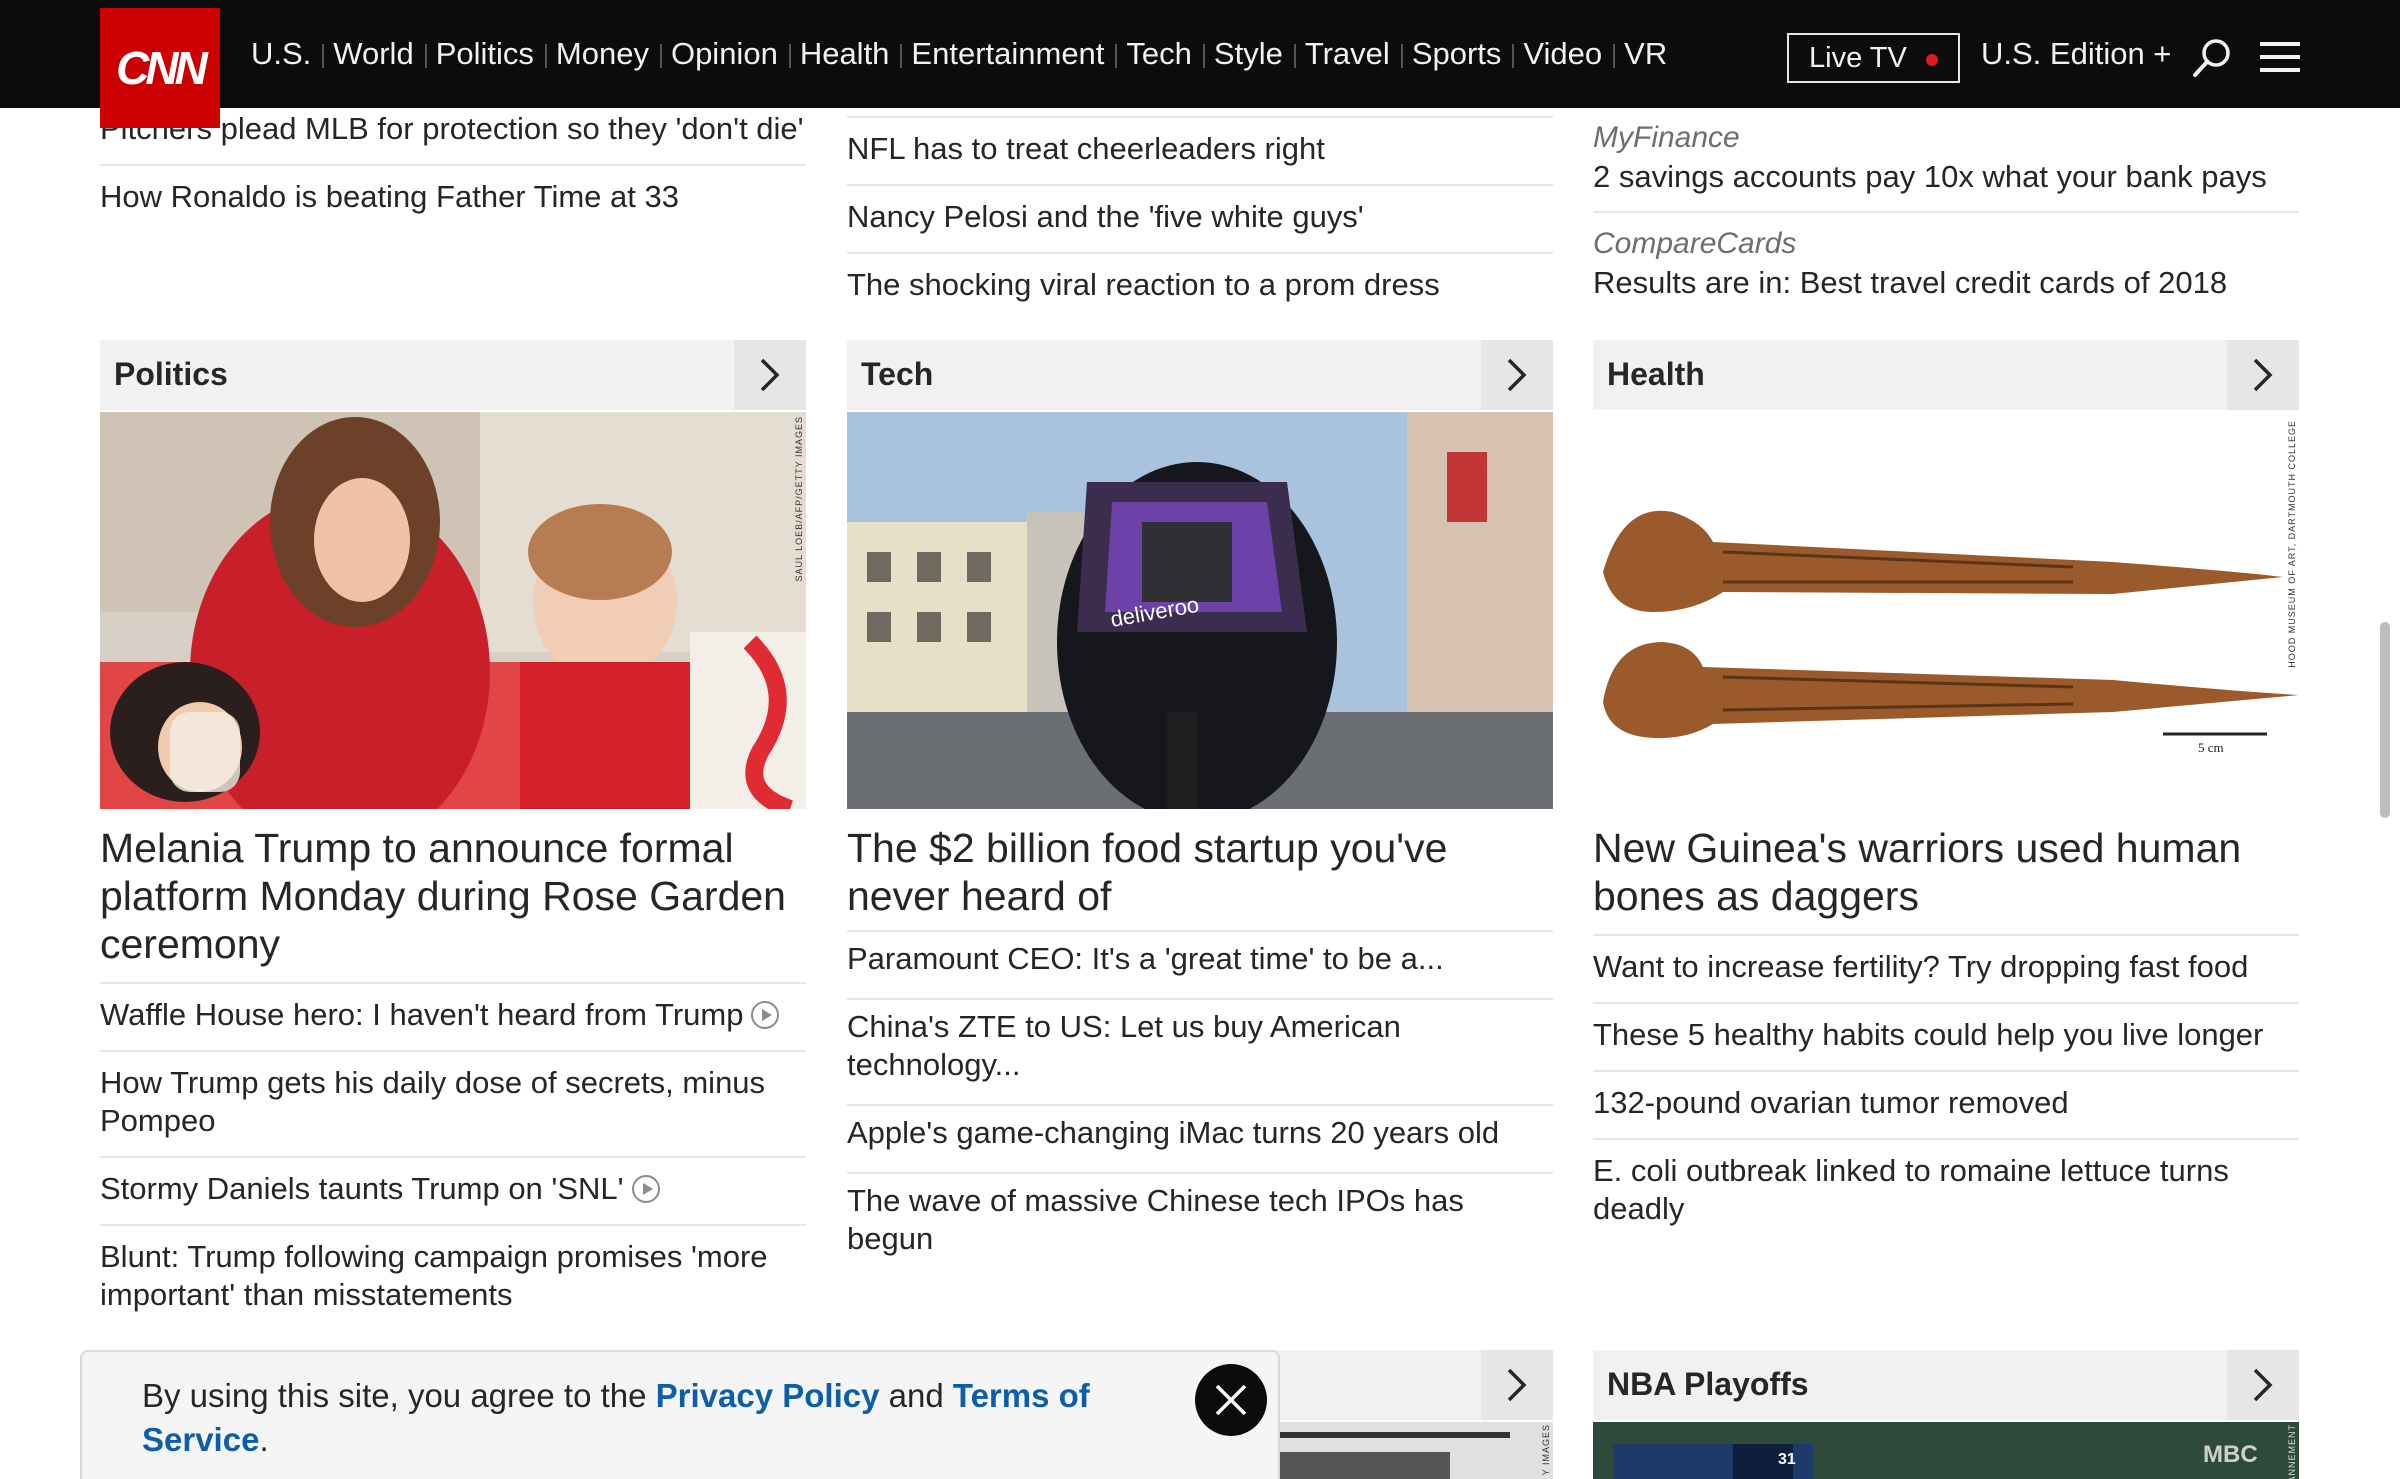 This screenshot has height=1479, width=2400. What do you see at coordinates (399, 1395) in the screenshot?
I see `cookie-text-prefix: By using this site, you agree to the` at bounding box center [399, 1395].